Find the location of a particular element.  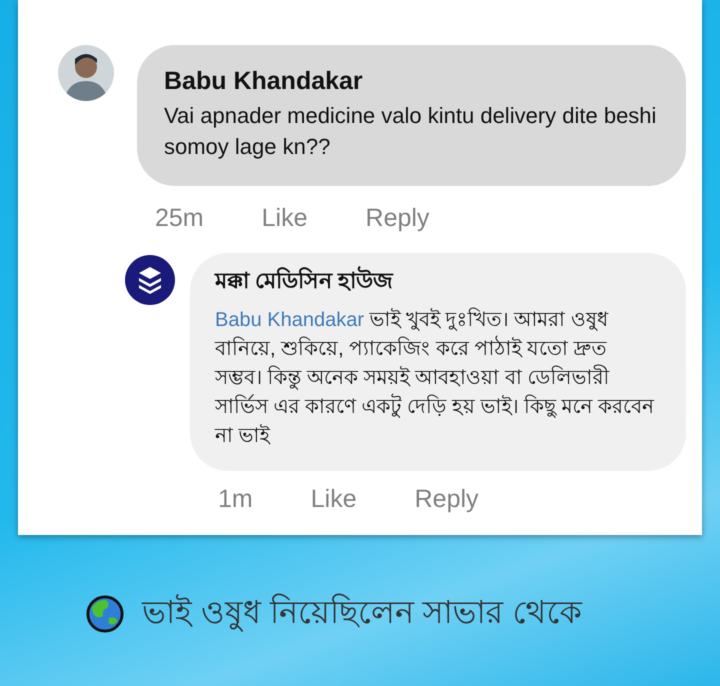

author-name: Babu Khandakar is located at coordinates (264, 81).